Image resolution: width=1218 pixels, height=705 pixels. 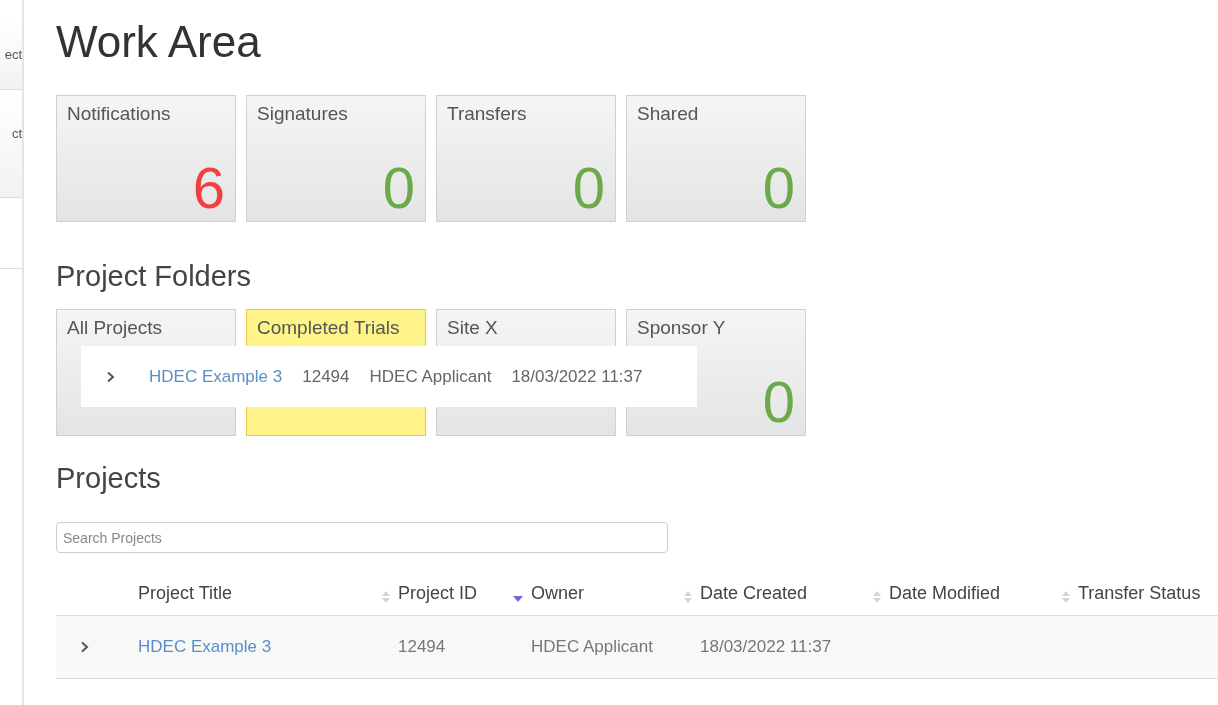 I want to click on table-cell: 12494, so click(x=422, y=646).